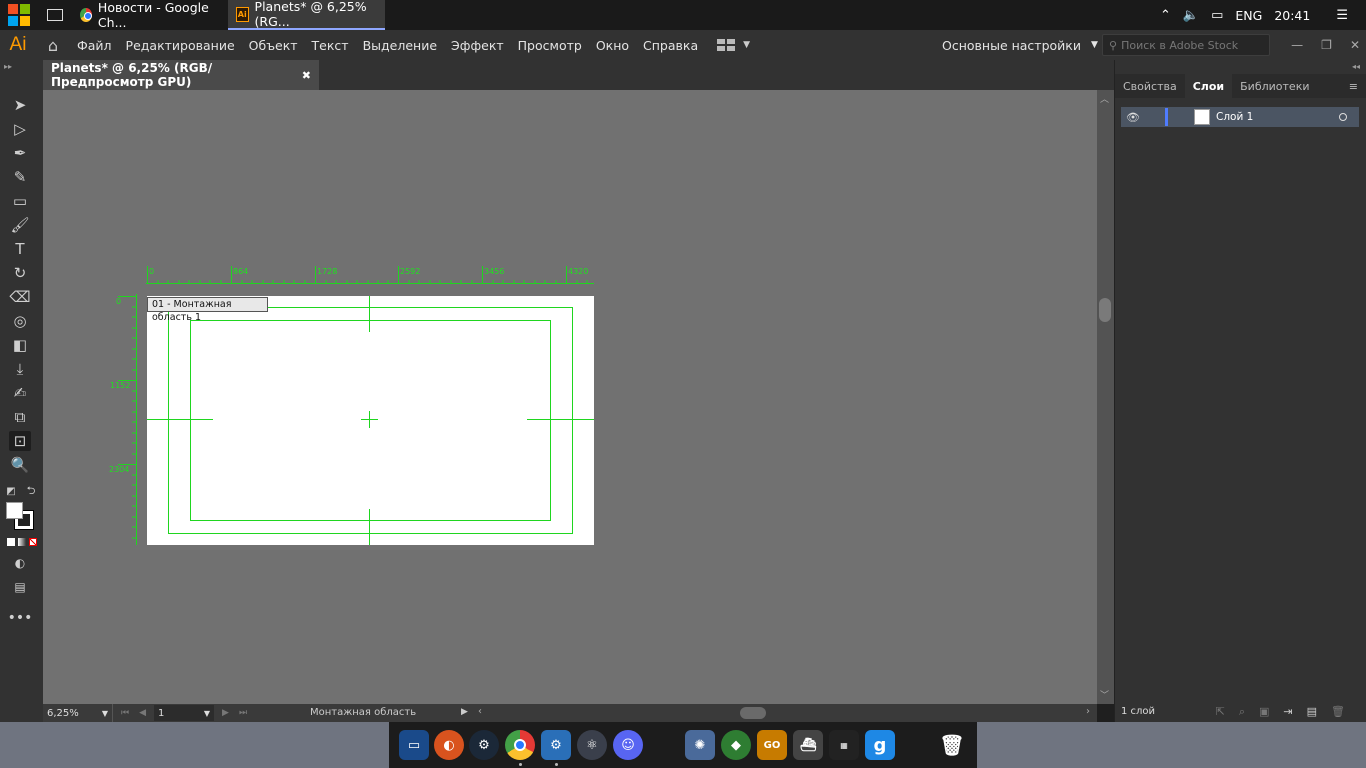  What do you see at coordinates (55, 15) in the screenshot?
I see `task-view-button` at bounding box center [55, 15].